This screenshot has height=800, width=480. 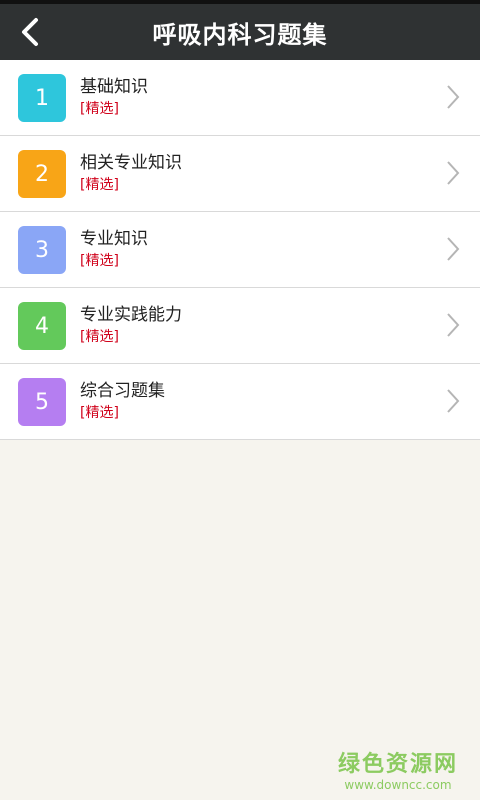 I want to click on watermark-url: www.downcc.com, so click(x=398, y=785).